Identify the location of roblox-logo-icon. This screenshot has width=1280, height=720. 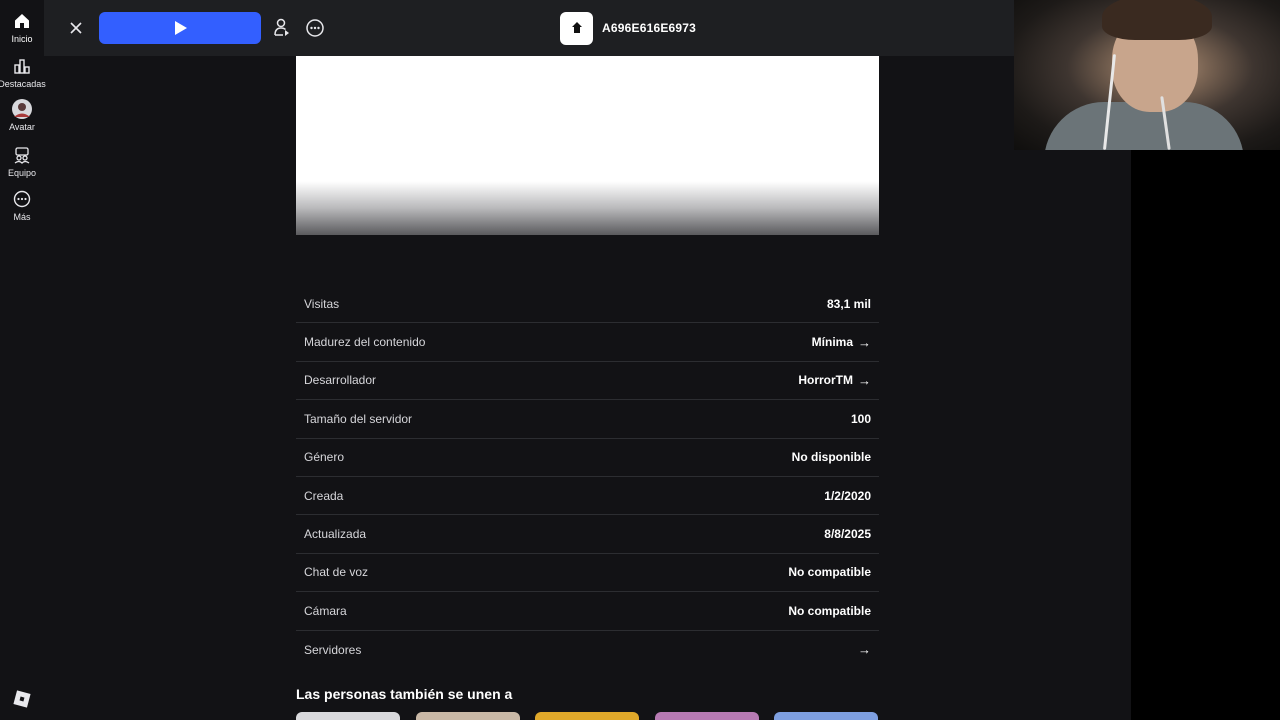
(22, 699).